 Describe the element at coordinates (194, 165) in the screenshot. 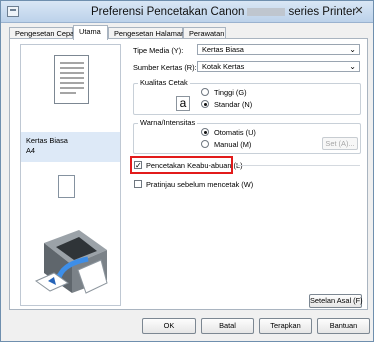

I see `grayscale-label: Pencetakan Keabu-abuan (L)` at that location.